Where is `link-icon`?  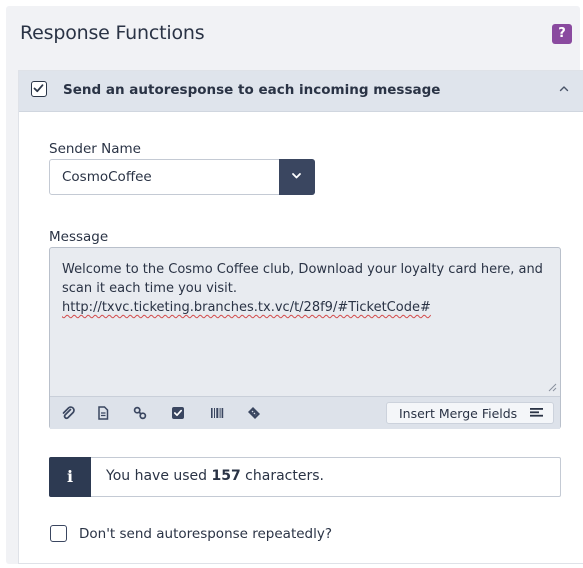
link-icon is located at coordinates (140, 413).